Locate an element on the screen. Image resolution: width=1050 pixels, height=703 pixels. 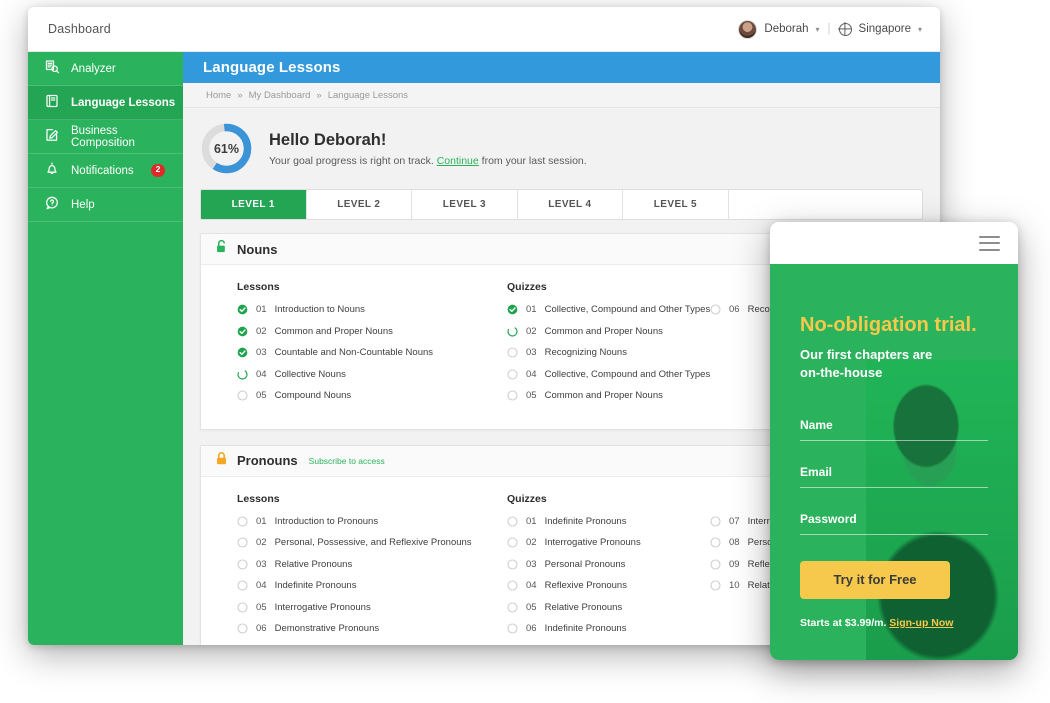
lesson-item: 06 Demonstrative Pronouns is located at coordinates (354, 628).